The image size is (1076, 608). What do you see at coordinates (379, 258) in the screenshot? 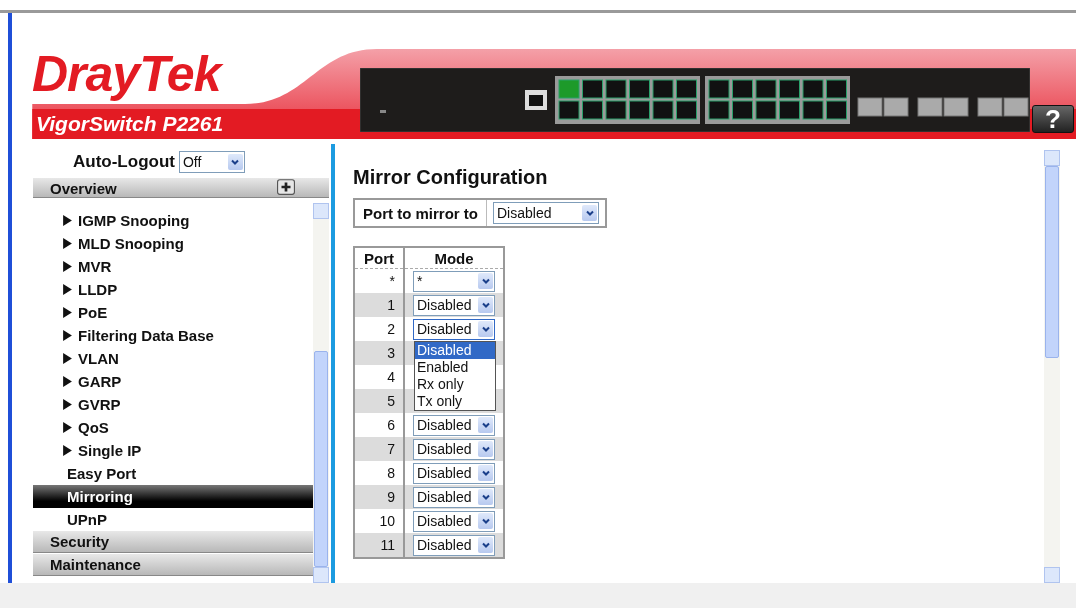
I see `column-header: Port` at bounding box center [379, 258].